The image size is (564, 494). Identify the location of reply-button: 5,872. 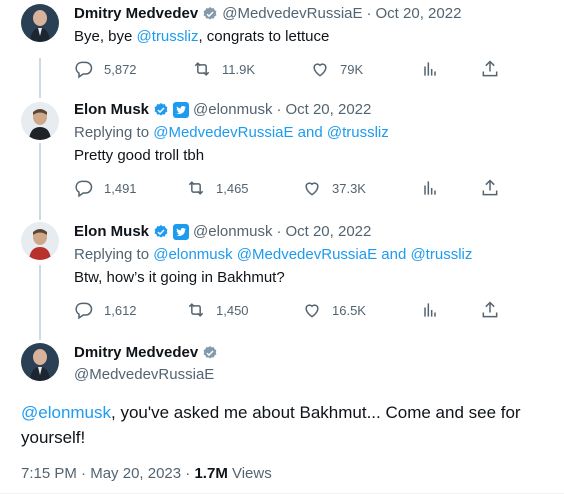
(105, 69).